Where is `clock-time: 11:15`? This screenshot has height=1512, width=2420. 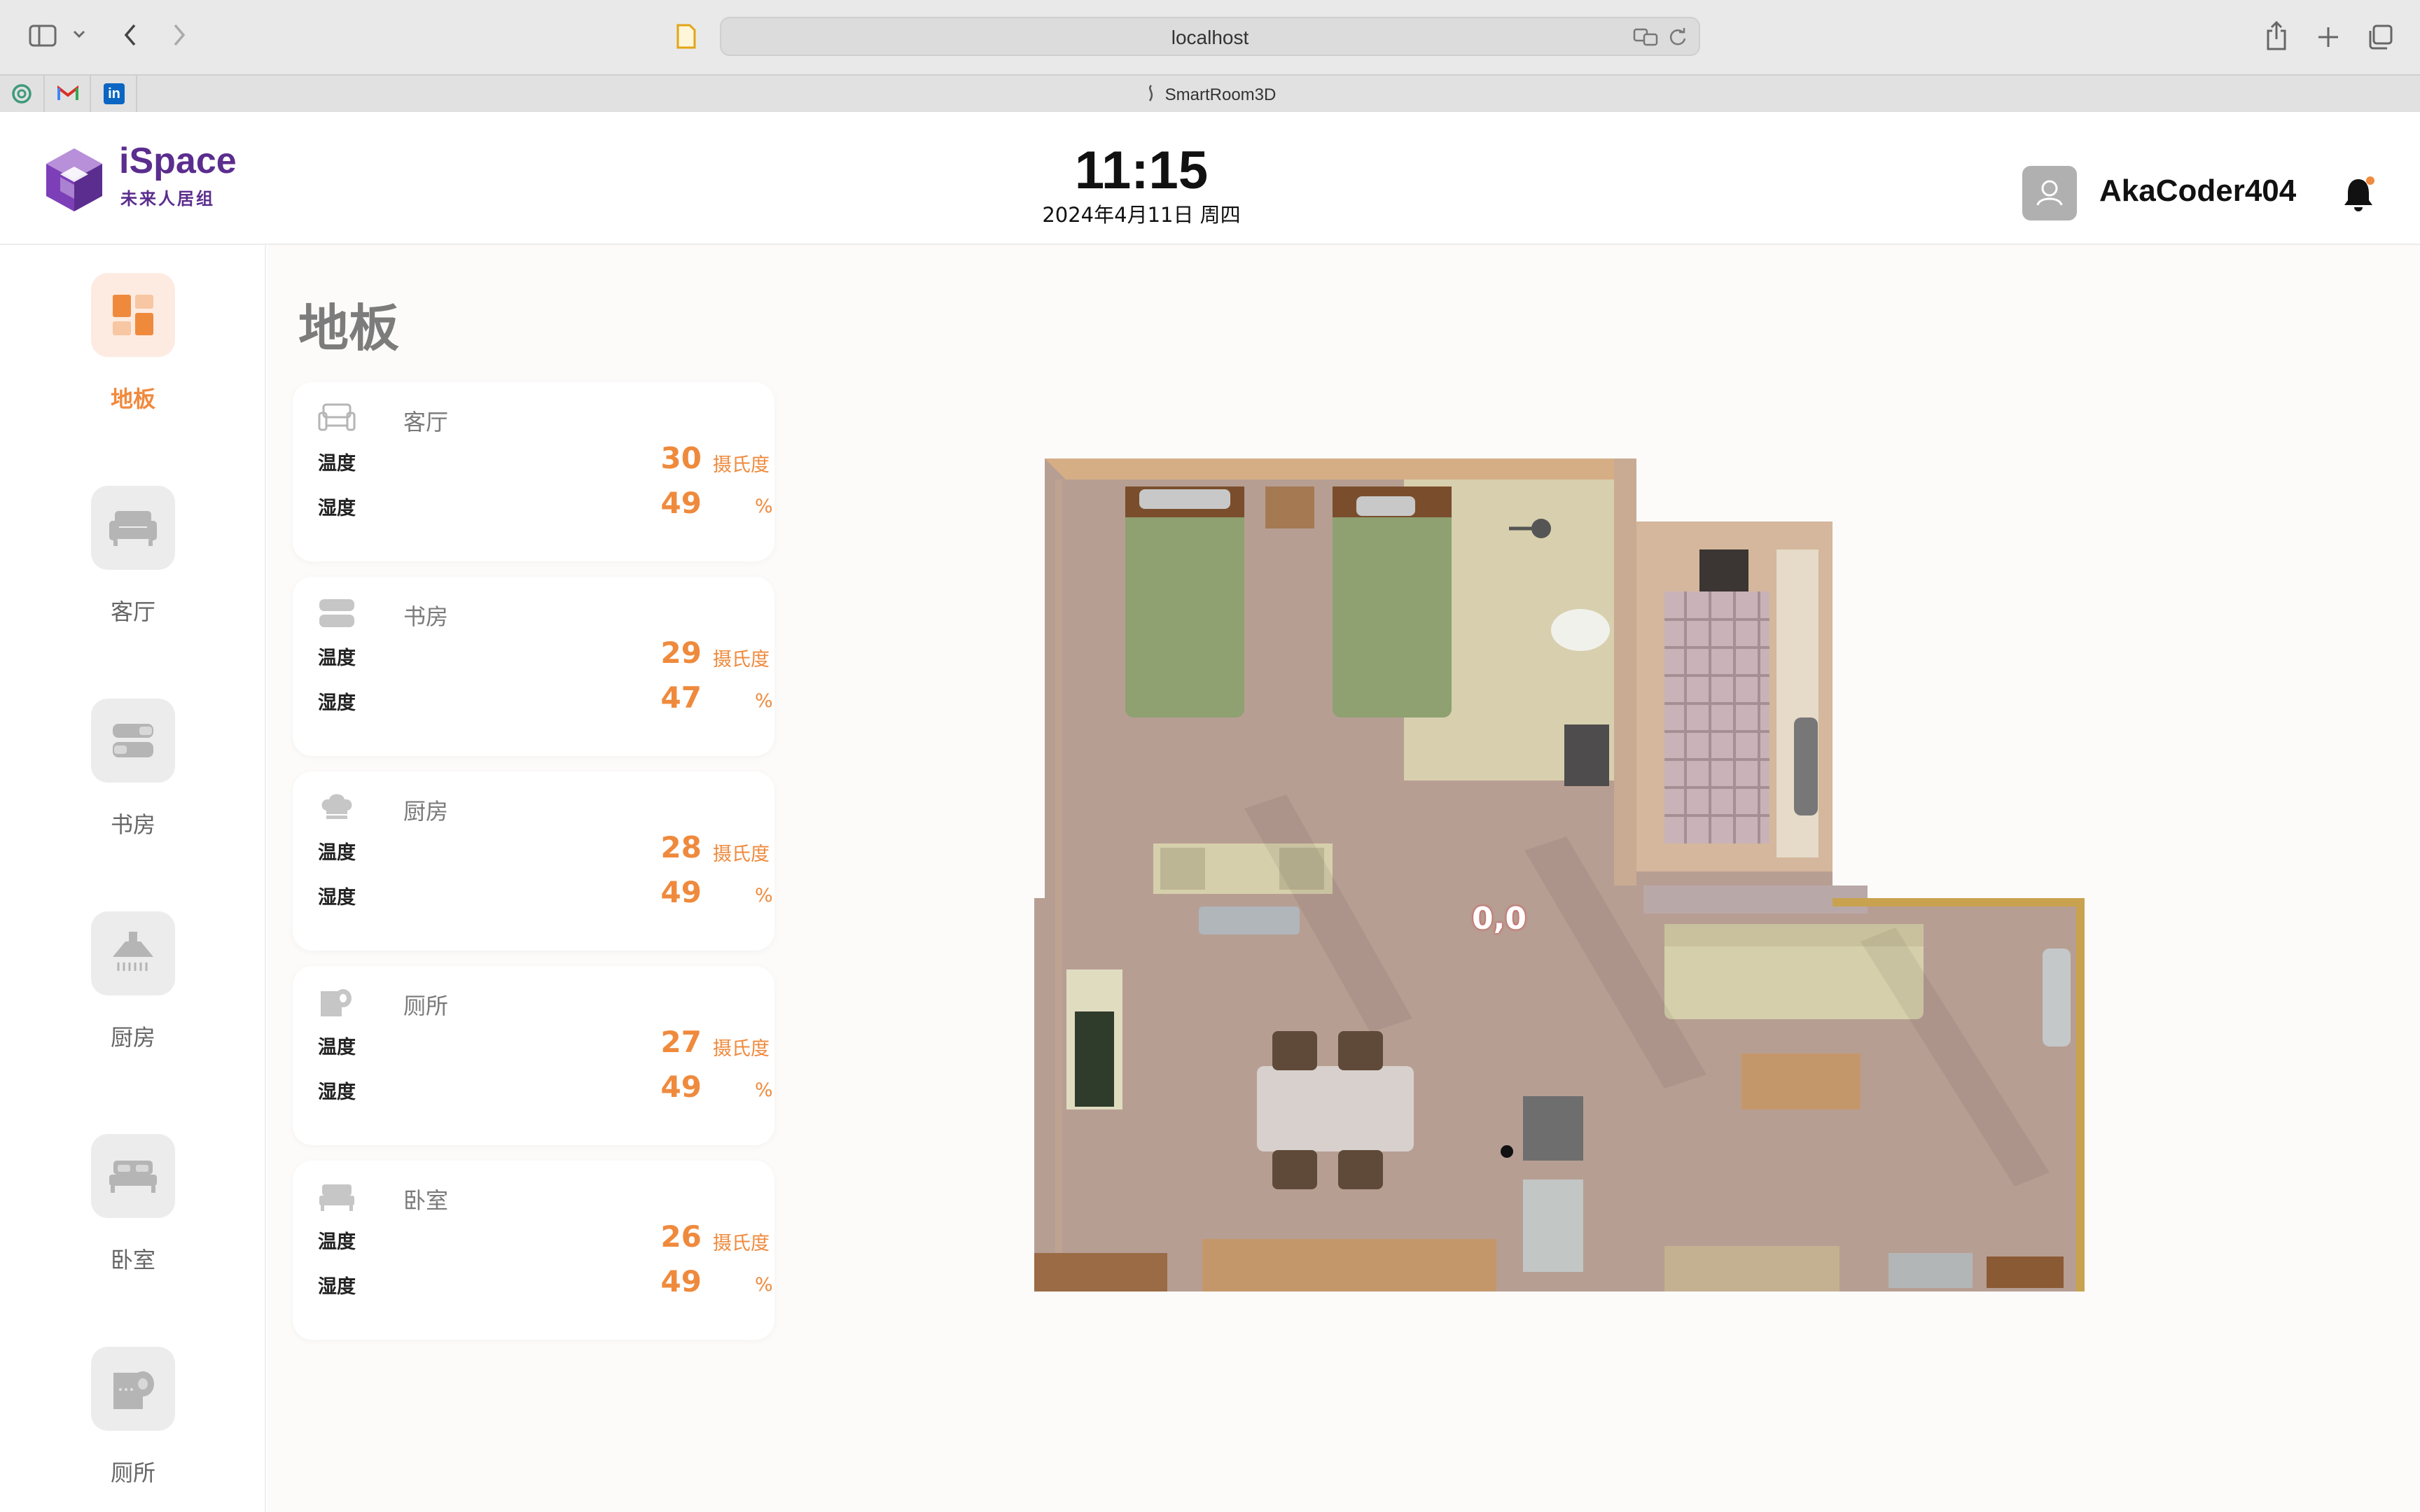
clock-time: 11:15 is located at coordinates (1141, 170).